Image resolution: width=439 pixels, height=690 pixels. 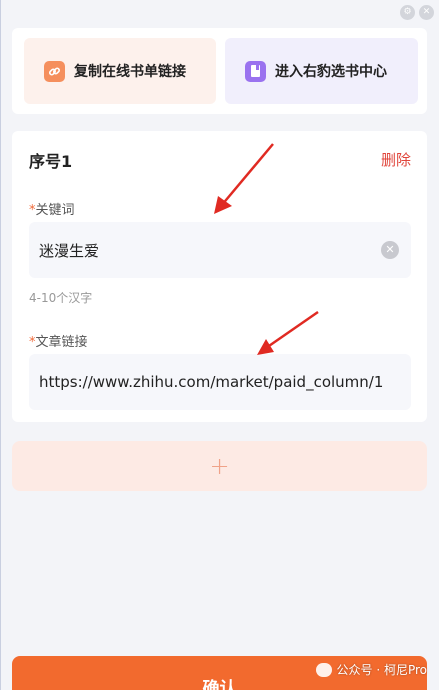 What do you see at coordinates (220, 250) in the screenshot?
I see `keyword-input: 迷漫生爱 ✕` at bounding box center [220, 250].